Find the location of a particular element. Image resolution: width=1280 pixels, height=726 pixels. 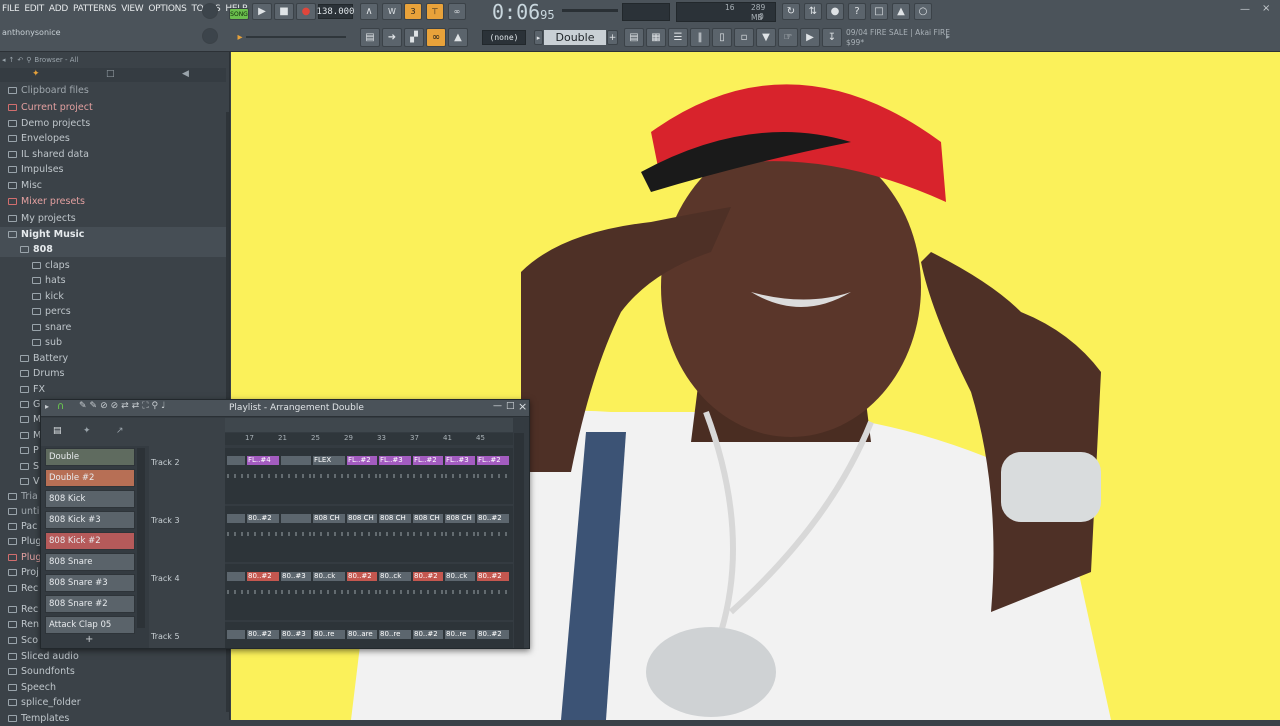

pattern-item: Attack Clap 05 is located at coordinates (90, 625).